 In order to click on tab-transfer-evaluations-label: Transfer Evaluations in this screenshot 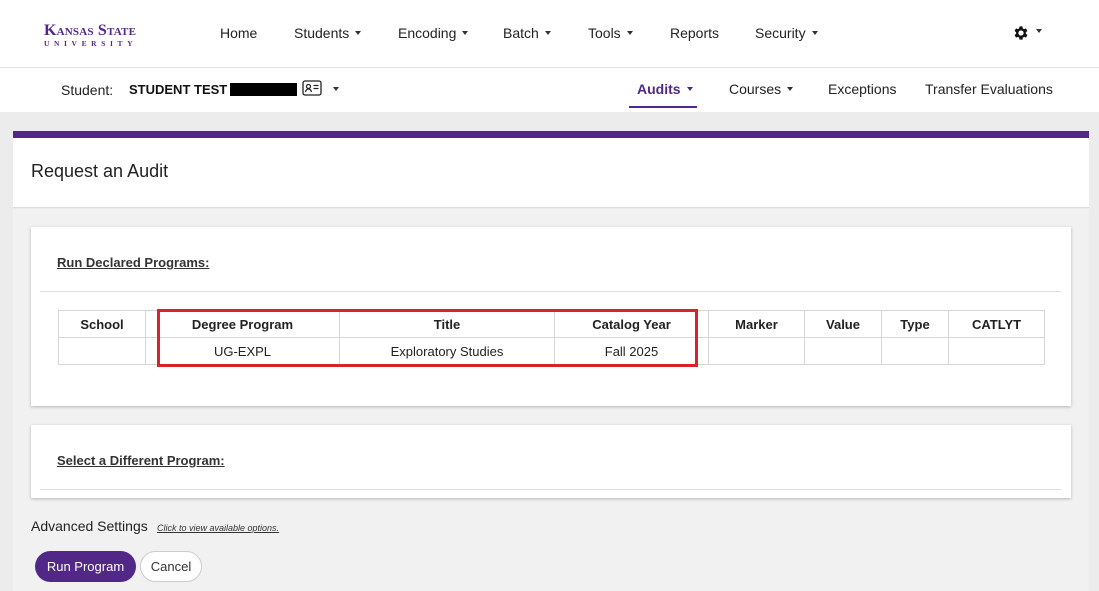, I will do `click(989, 89)`.